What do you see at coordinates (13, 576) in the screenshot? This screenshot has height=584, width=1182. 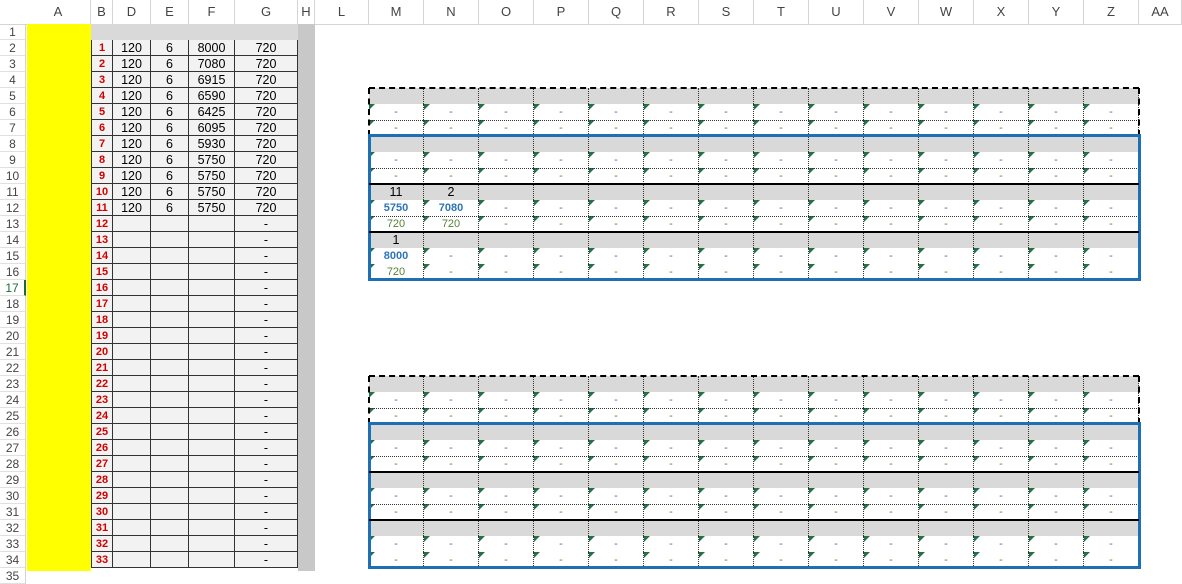 I see `row-header-35: 35` at bounding box center [13, 576].